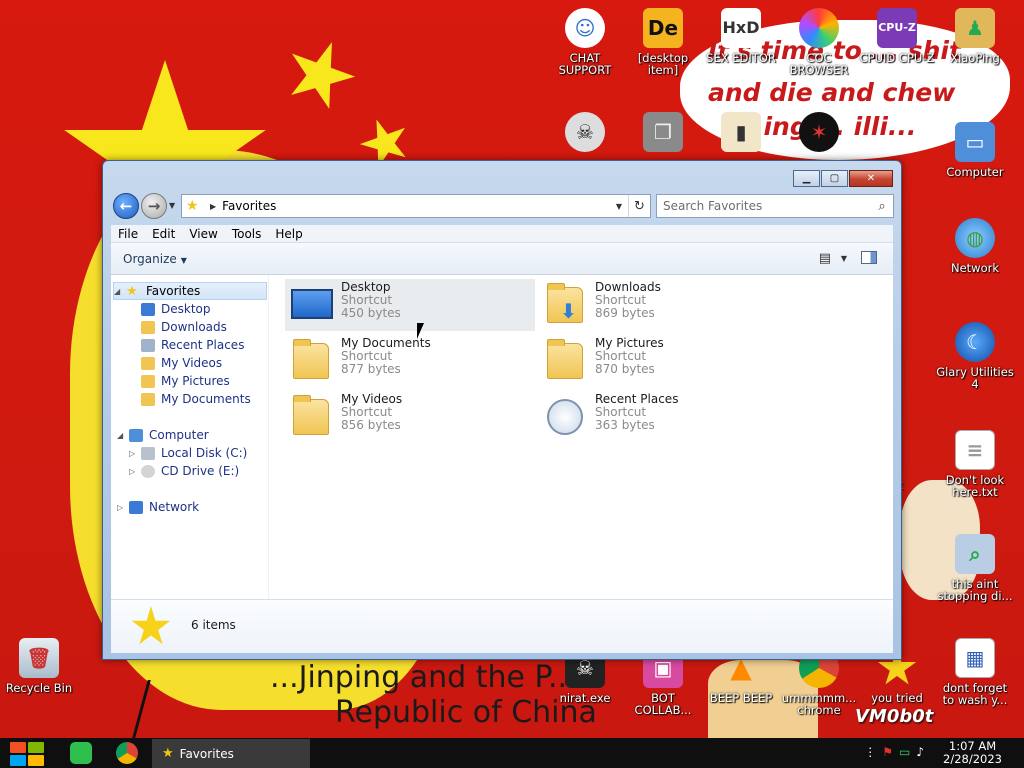 Image resolution: width=1024 pixels, height=768 pixels. What do you see at coordinates (664, 417) in the screenshot?
I see `list-item: Recent Places Shortcut 363 bytes` at bounding box center [664, 417].